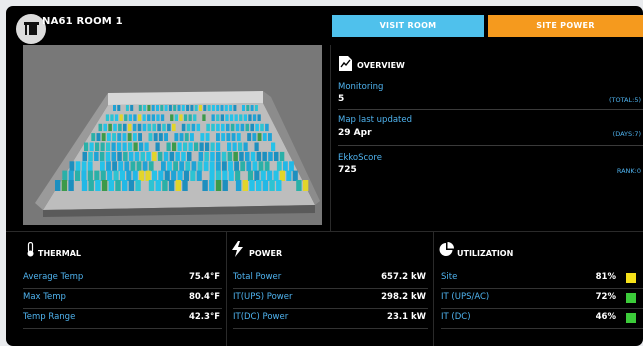  Describe the element at coordinates (565, 26) in the screenshot. I see `site-power-button: SITE POWER` at that location.